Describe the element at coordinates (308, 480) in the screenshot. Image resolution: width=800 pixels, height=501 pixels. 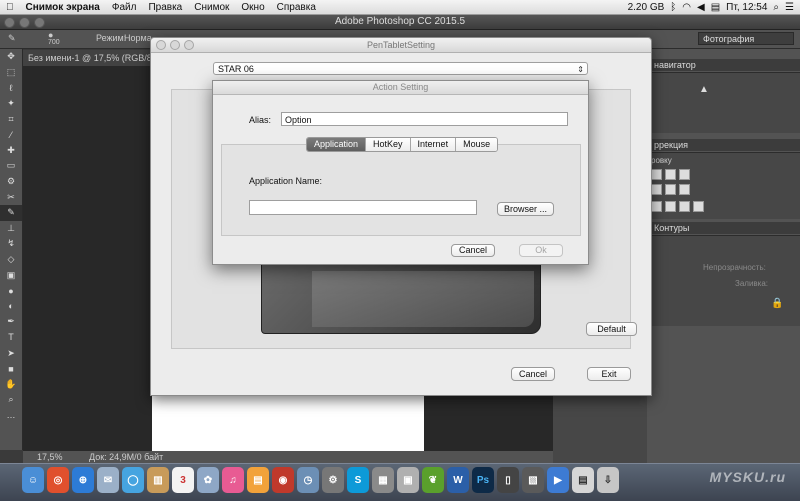
I see `time-machine-icon: ◷` at that location.